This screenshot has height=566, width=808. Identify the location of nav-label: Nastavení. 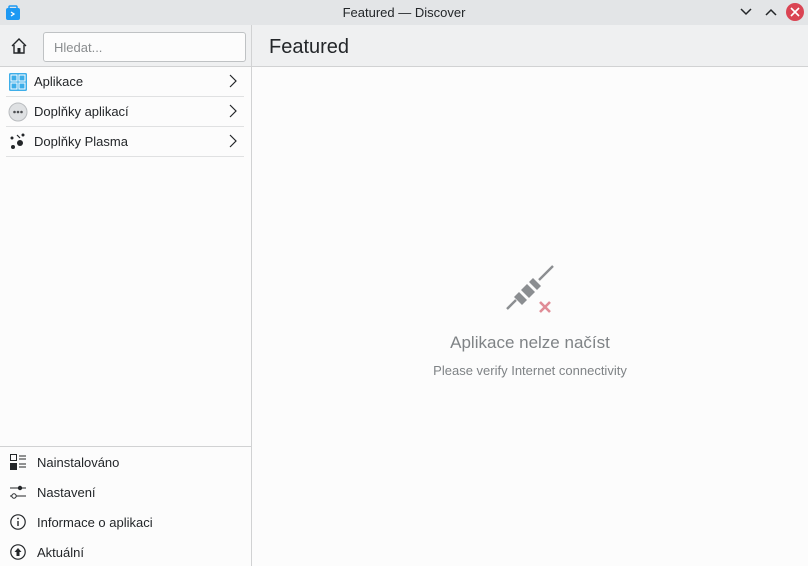
(66, 492).